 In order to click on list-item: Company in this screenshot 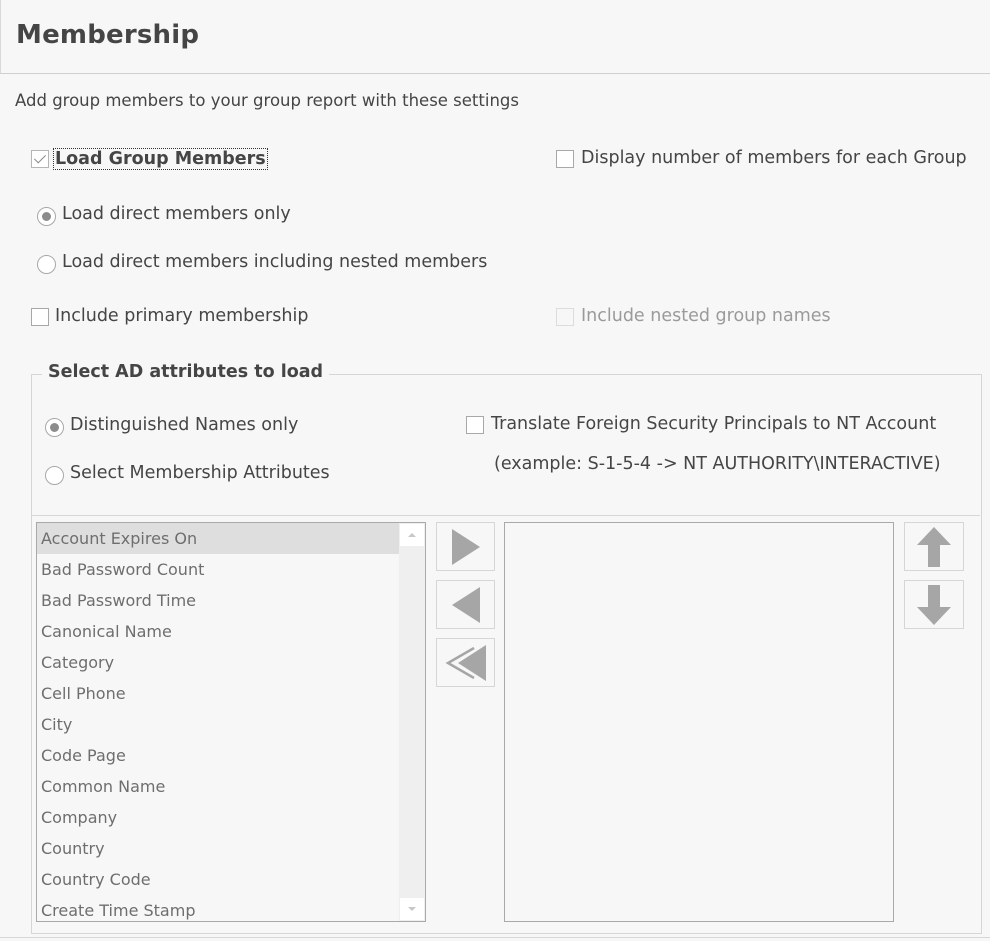, I will do `click(218, 817)`.